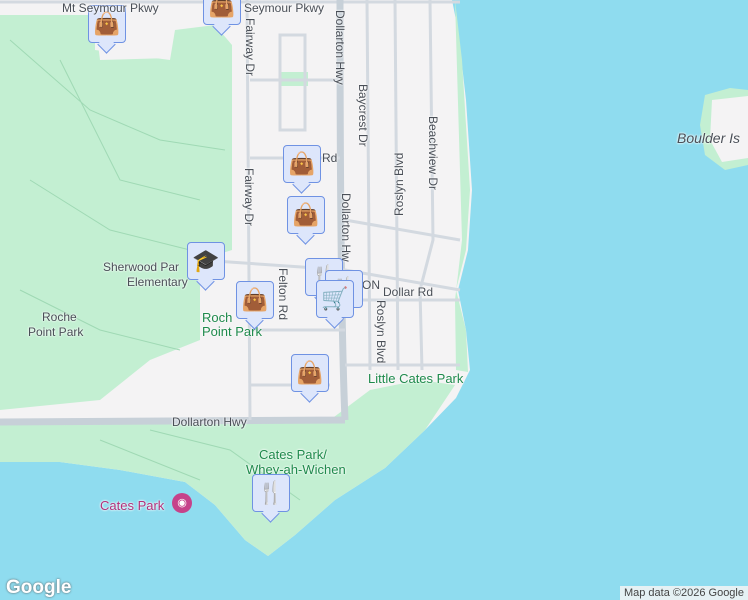 The image size is (748, 600). I want to click on map-attribution: Map data ©2026 Google, so click(683, 593).